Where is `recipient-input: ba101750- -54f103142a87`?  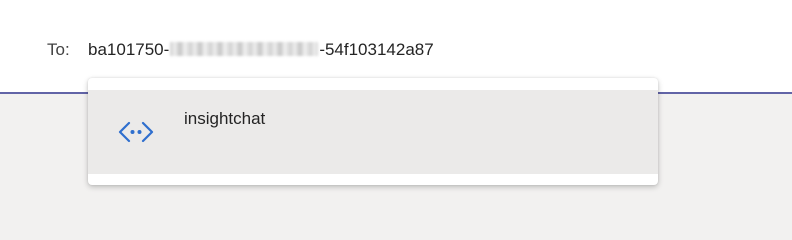
recipient-input: ba101750- -54f103142a87 is located at coordinates (261, 50).